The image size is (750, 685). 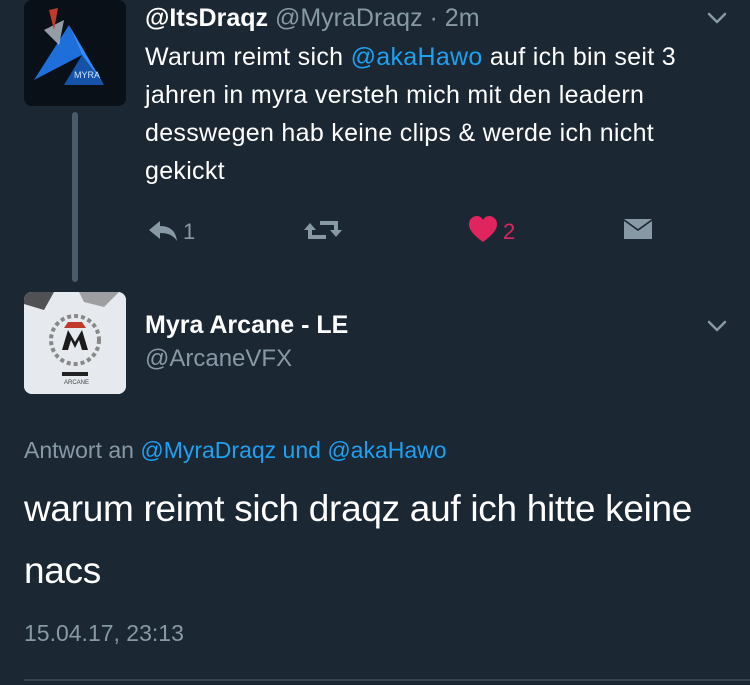 What do you see at coordinates (163, 230) in the screenshot?
I see `reply-icon` at bounding box center [163, 230].